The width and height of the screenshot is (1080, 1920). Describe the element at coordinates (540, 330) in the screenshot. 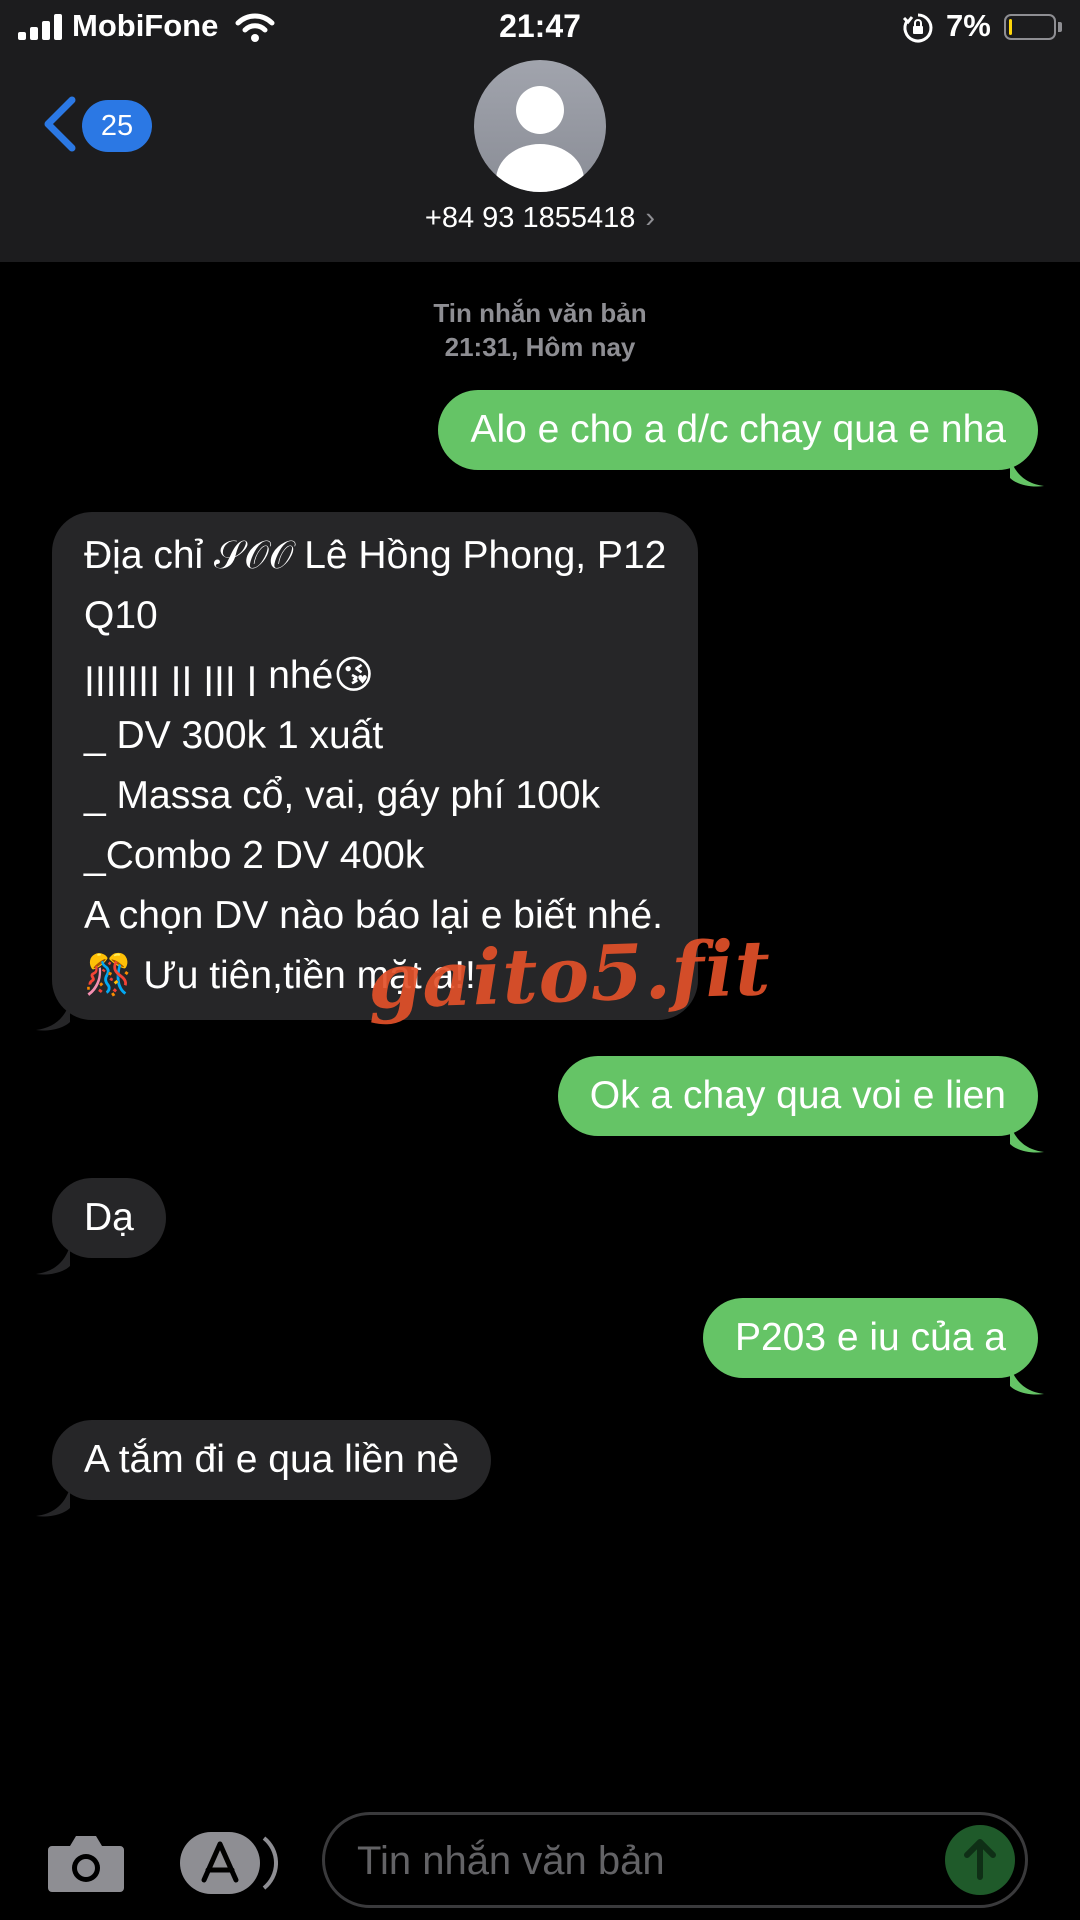

I see `thread-meta: Tin nhắn văn bản 21:31, Hôm nay` at that location.